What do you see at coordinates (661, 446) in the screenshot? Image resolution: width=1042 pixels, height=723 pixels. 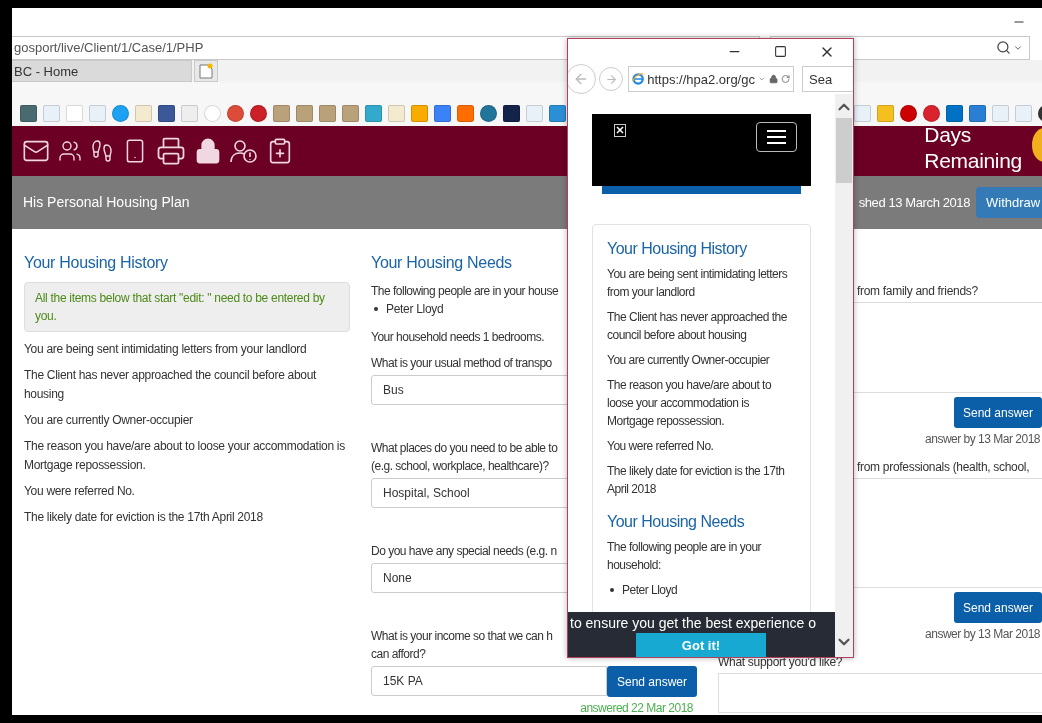 I see `summary-text: You were referred No.` at bounding box center [661, 446].